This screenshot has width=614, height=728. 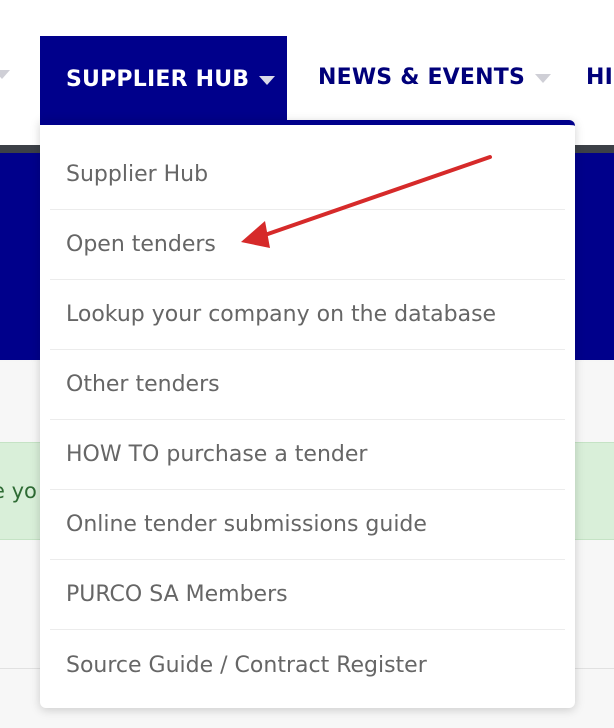 What do you see at coordinates (158, 79) in the screenshot?
I see `nav-item-label: SUPPLIER HUB` at bounding box center [158, 79].